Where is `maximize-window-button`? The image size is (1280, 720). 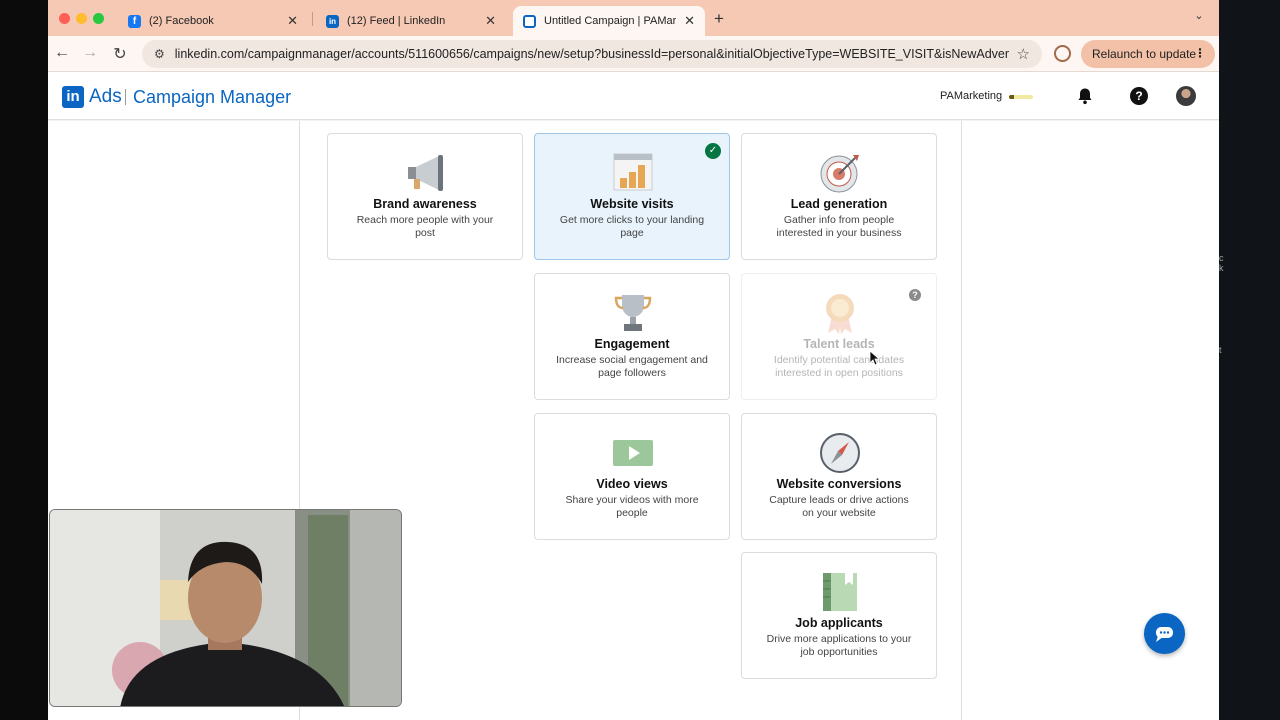
maximize-window-button is located at coordinates (98, 18).